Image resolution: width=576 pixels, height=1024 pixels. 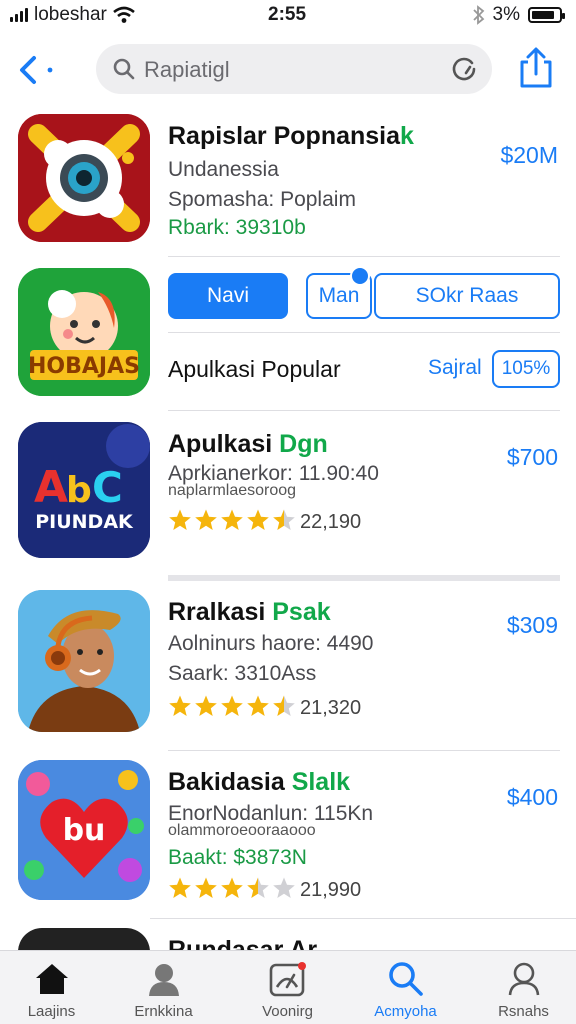 I want to click on tab-person: Ernkkina, so click(x=163, y=989).